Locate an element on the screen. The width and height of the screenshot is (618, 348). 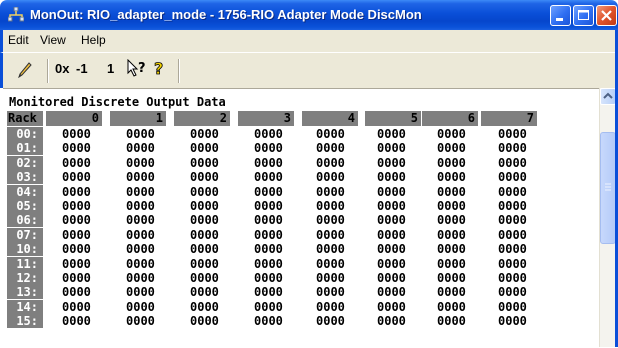
help-question-icon: ? is located at coordinates (160, 71).